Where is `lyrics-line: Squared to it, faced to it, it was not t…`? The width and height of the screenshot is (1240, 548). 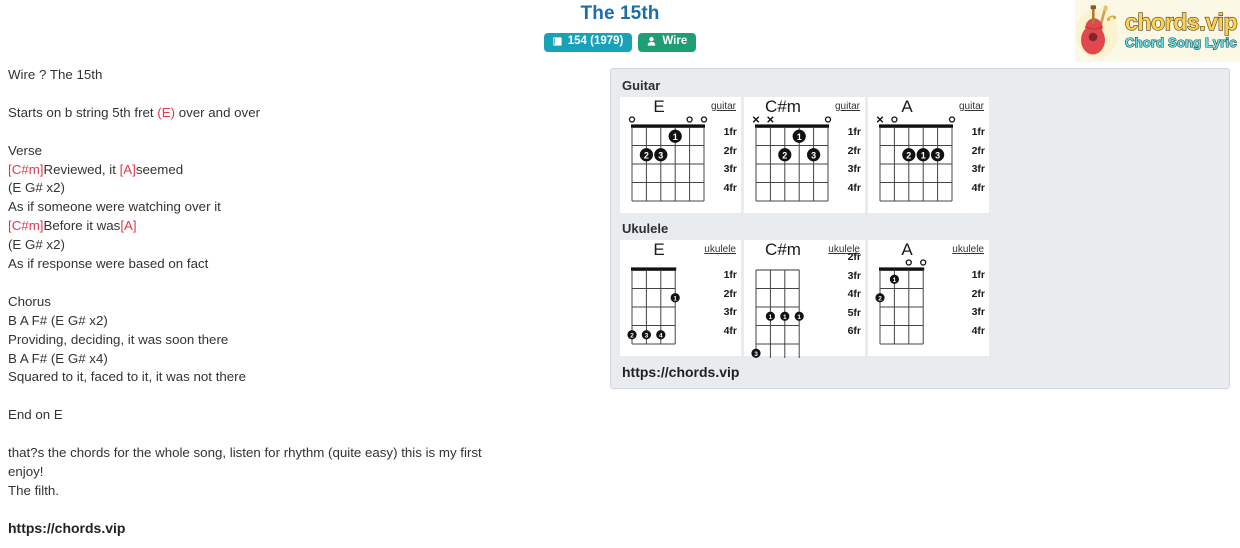 lyrics-line: Squared to it, faced to it, it was not t… is located at coordinates (127, 377).